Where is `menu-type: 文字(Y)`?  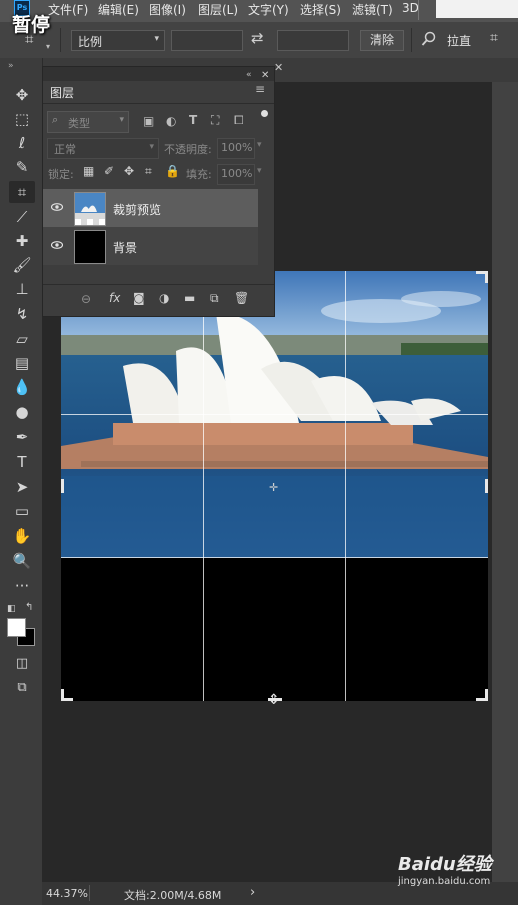
menu-type: 文字(Y) is located at coordinates (268, 9).